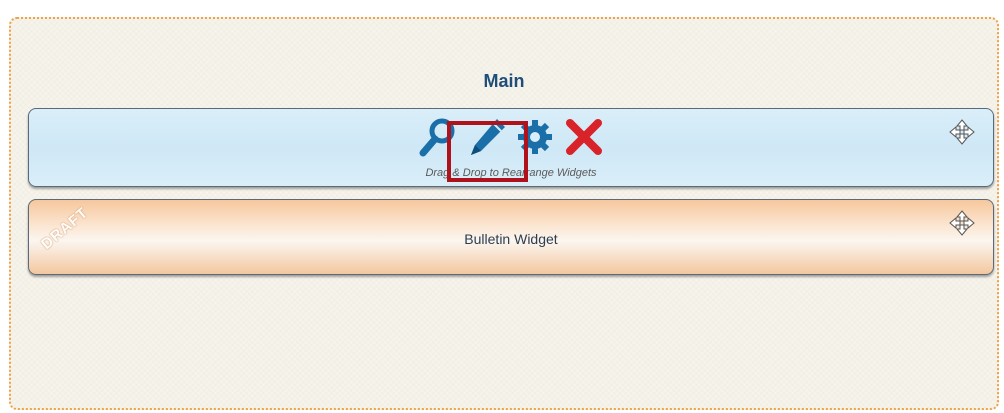 Image resolution: width=1004 pixels, height=413 pixels. I want to click on zone-title: Main, so click(504, 81).